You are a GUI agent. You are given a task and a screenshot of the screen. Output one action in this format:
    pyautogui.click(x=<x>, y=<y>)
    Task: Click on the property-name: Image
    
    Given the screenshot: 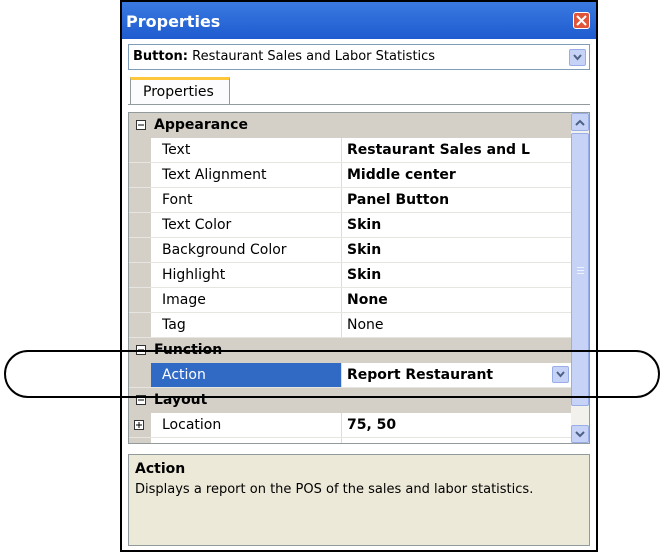 What is the action you would take?
    pyautogui.click(x=246, y=300)
    